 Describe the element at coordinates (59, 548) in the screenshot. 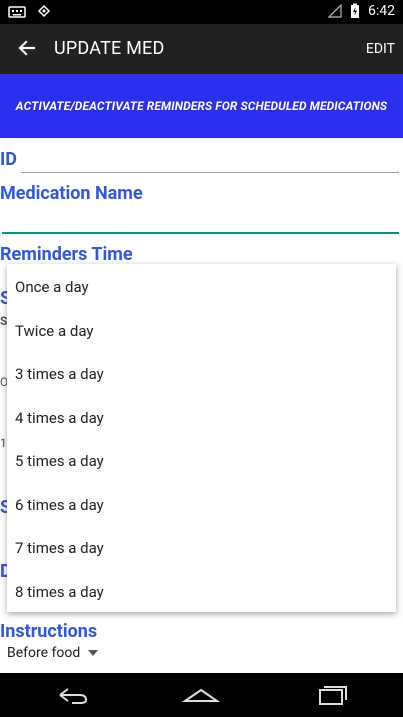

I see `dropdown-option: 7 times a day` at that location.